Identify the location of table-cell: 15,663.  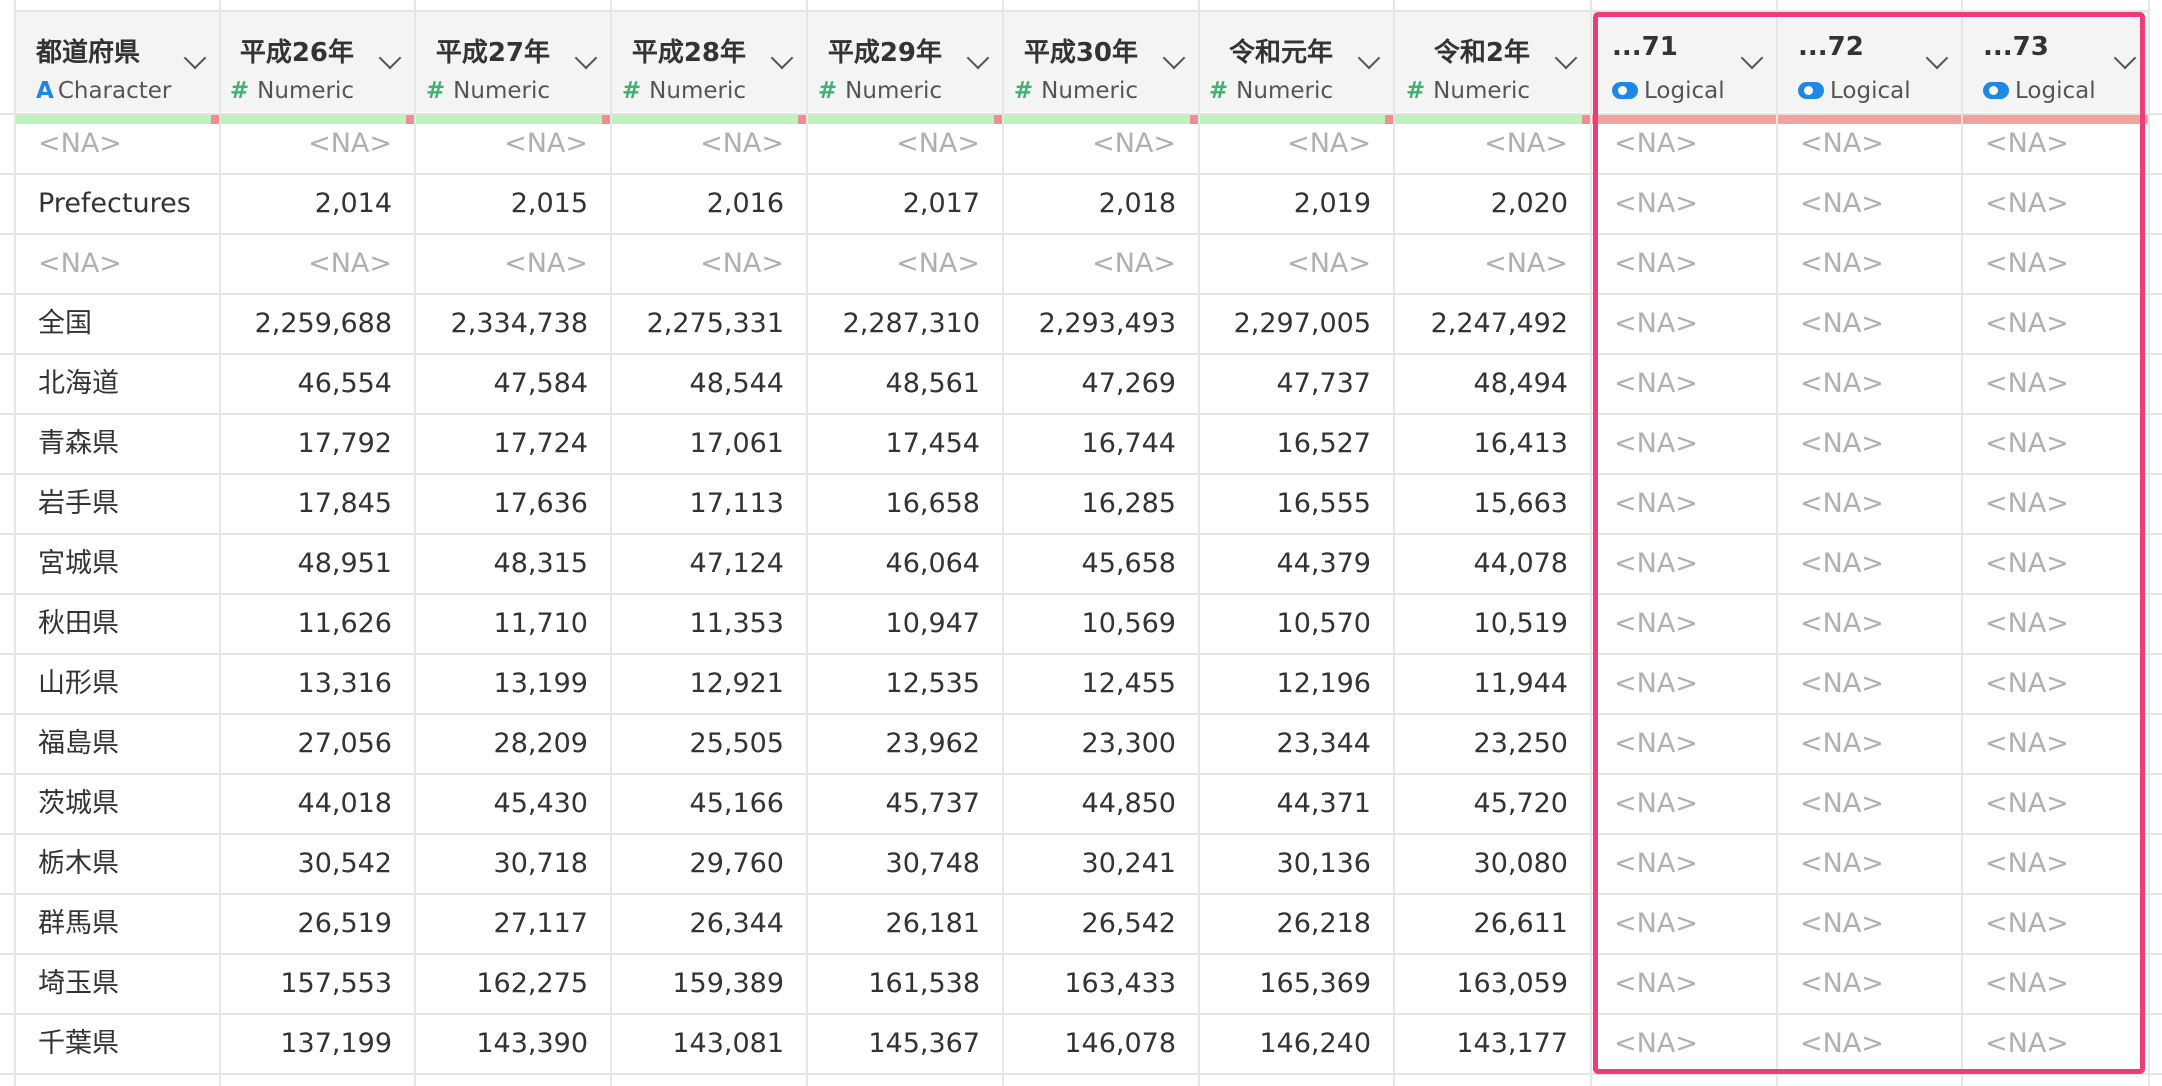
(1492, 504).